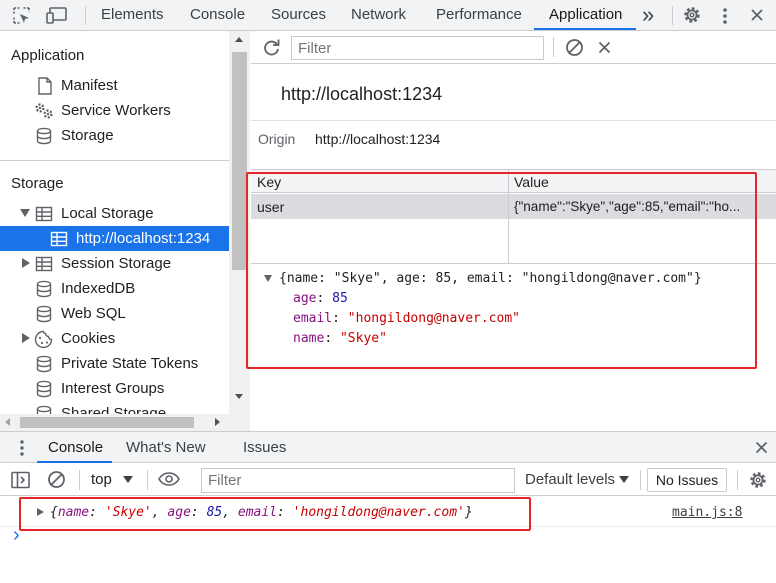 This screenshot has width=776, height=583. Describe the element at coordinates (169, 479) in the screenshot. I see `eye-icon` at that location.